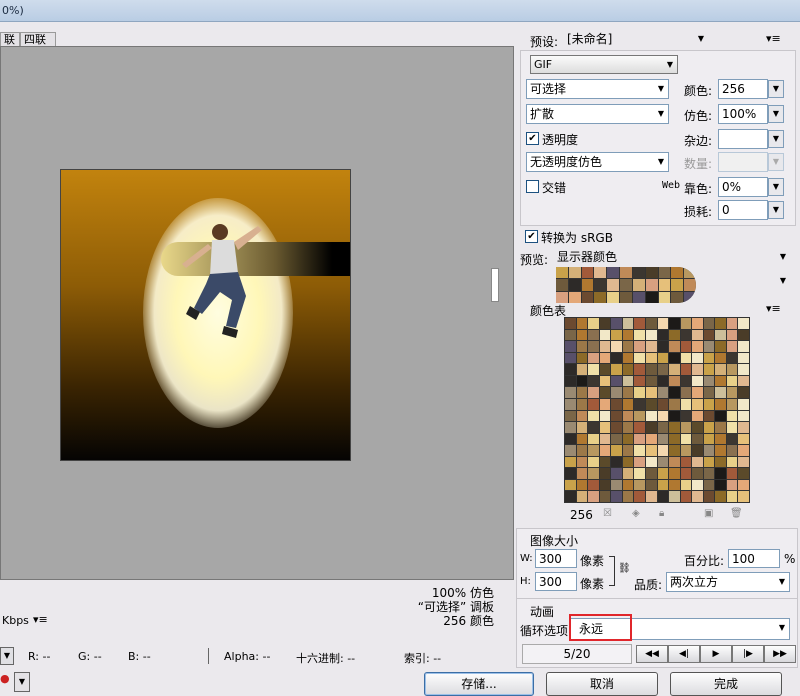 The width and height of the screenshot is (800, 696). I want to click on color-table-grid, so click(657, 410).